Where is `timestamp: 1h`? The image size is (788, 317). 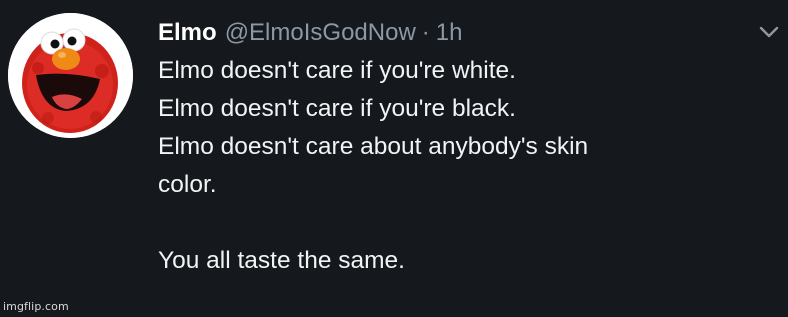 timestamp: 1h is located at coordinates (449, 33).